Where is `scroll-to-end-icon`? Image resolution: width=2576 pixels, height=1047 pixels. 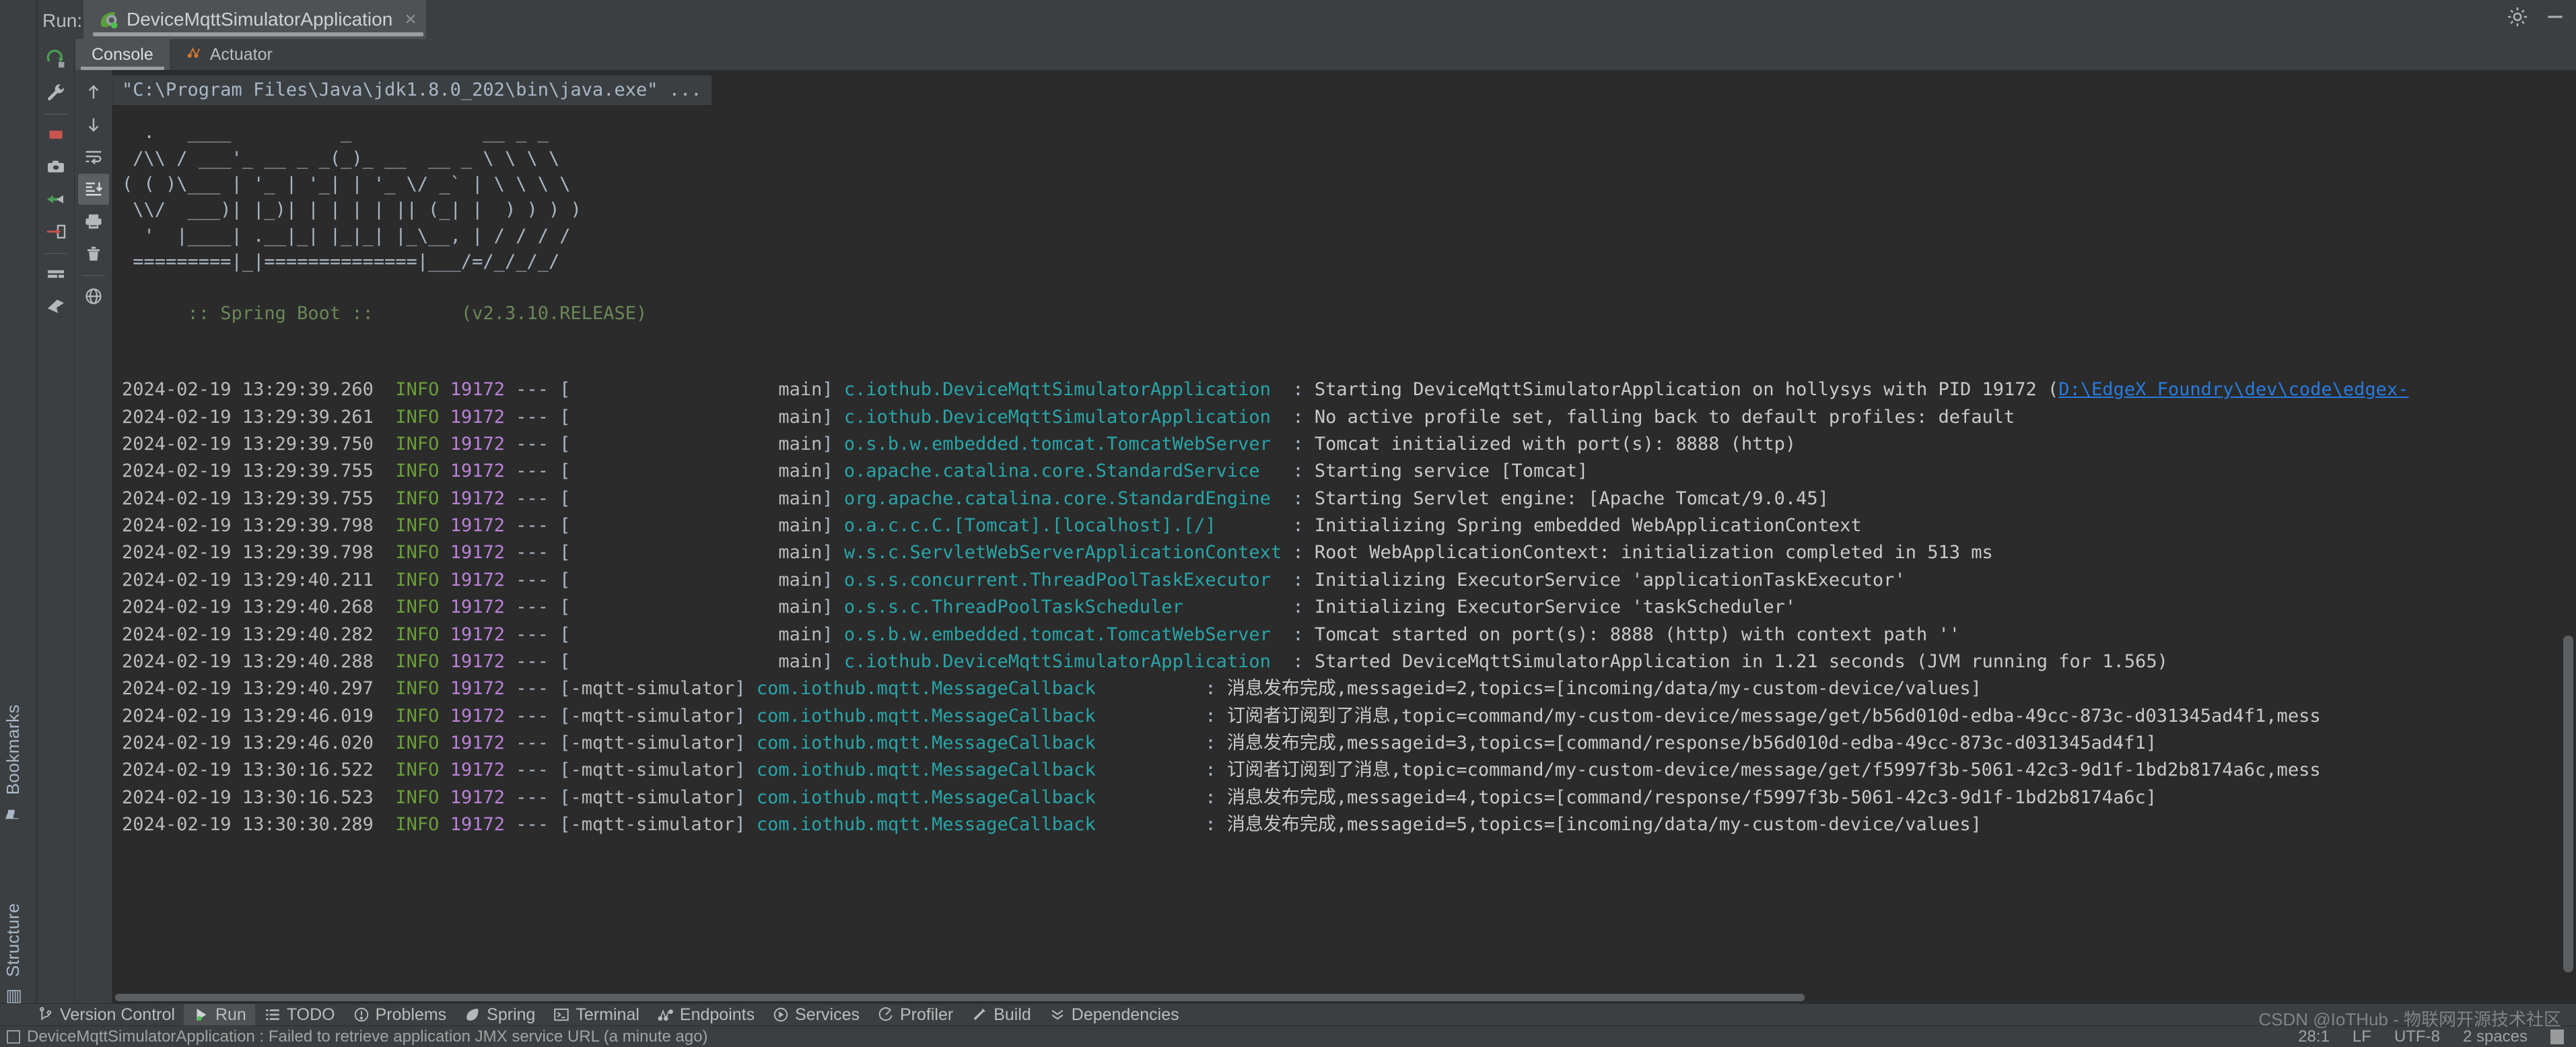
scroll-to-end-icon is located at coordinates (93, 189).